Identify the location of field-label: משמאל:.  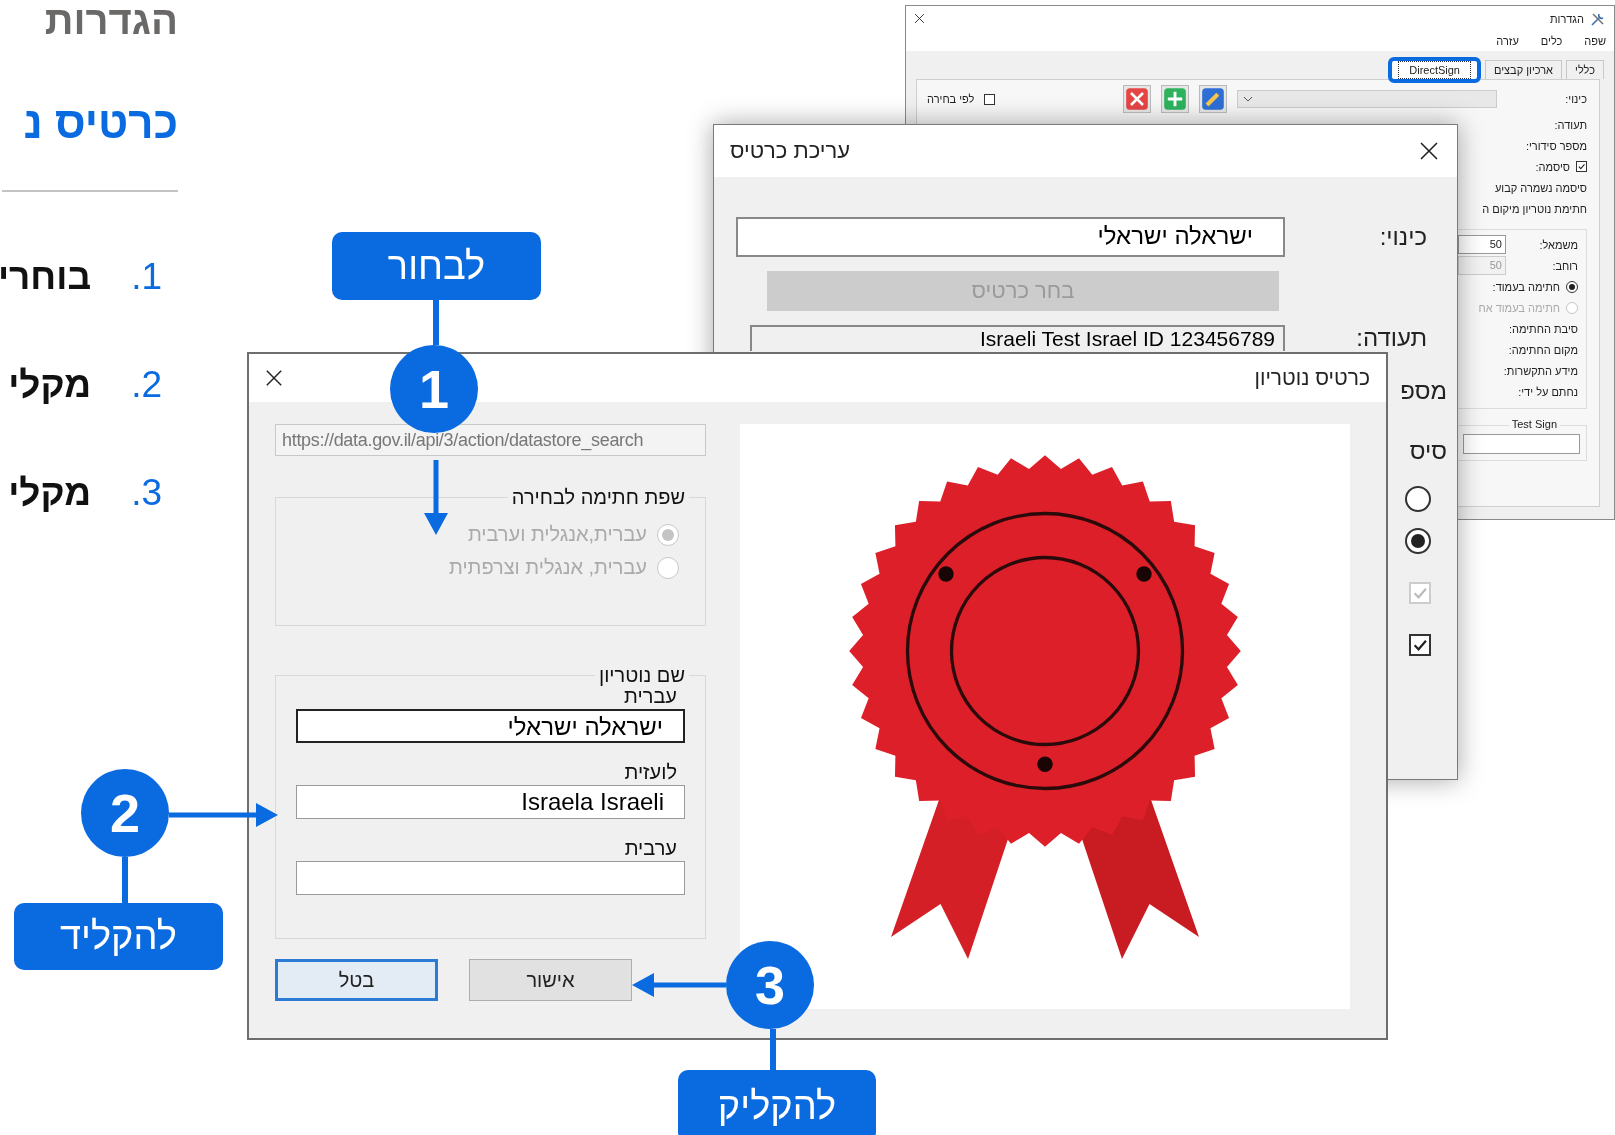
(1558, 244).